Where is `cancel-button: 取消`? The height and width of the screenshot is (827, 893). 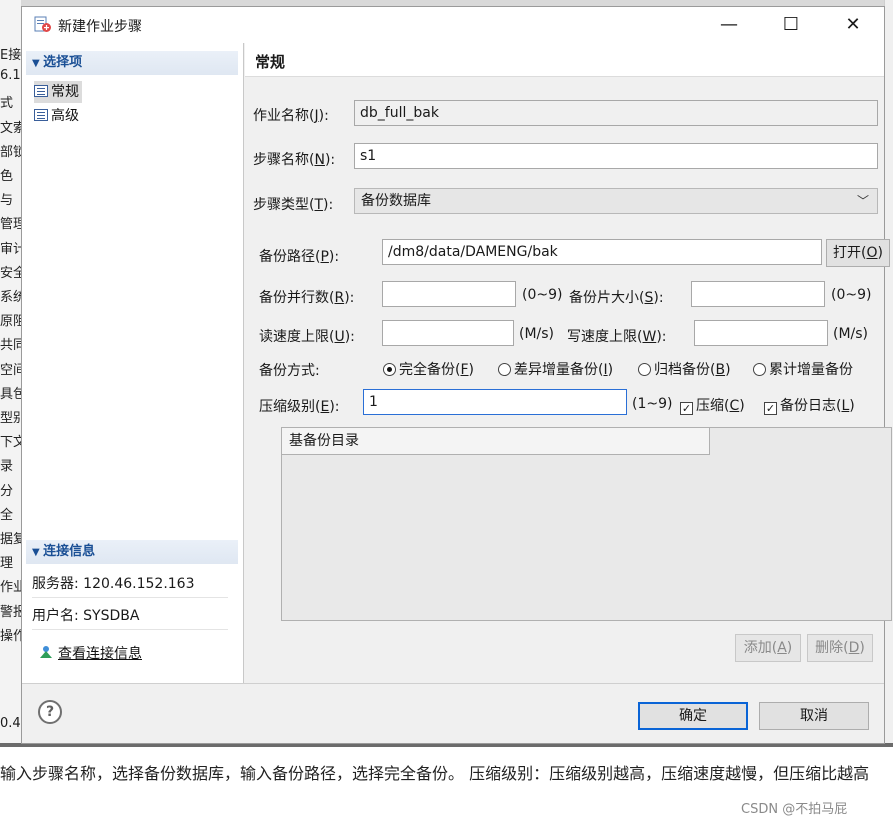
cancel-button: 取消 is located at coordinates (814, 716).